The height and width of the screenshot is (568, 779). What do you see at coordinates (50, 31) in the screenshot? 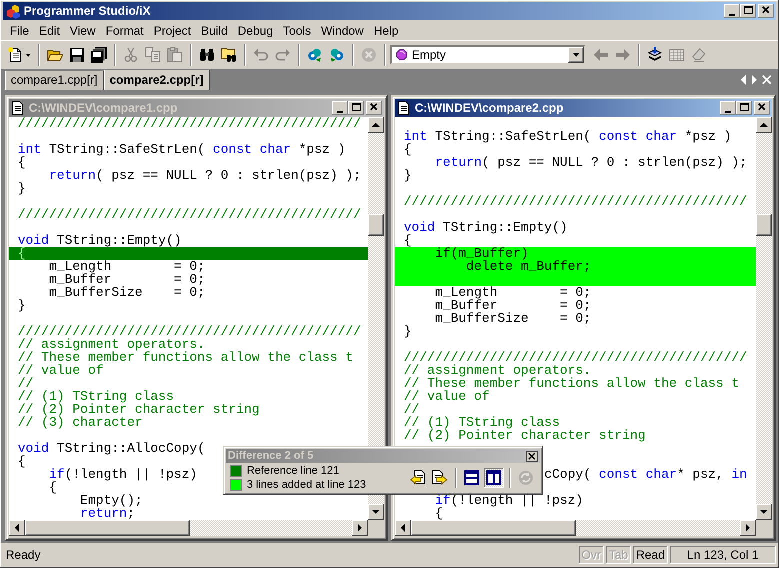
I see `menu-item: Edit` at bounding box center [50, 31].